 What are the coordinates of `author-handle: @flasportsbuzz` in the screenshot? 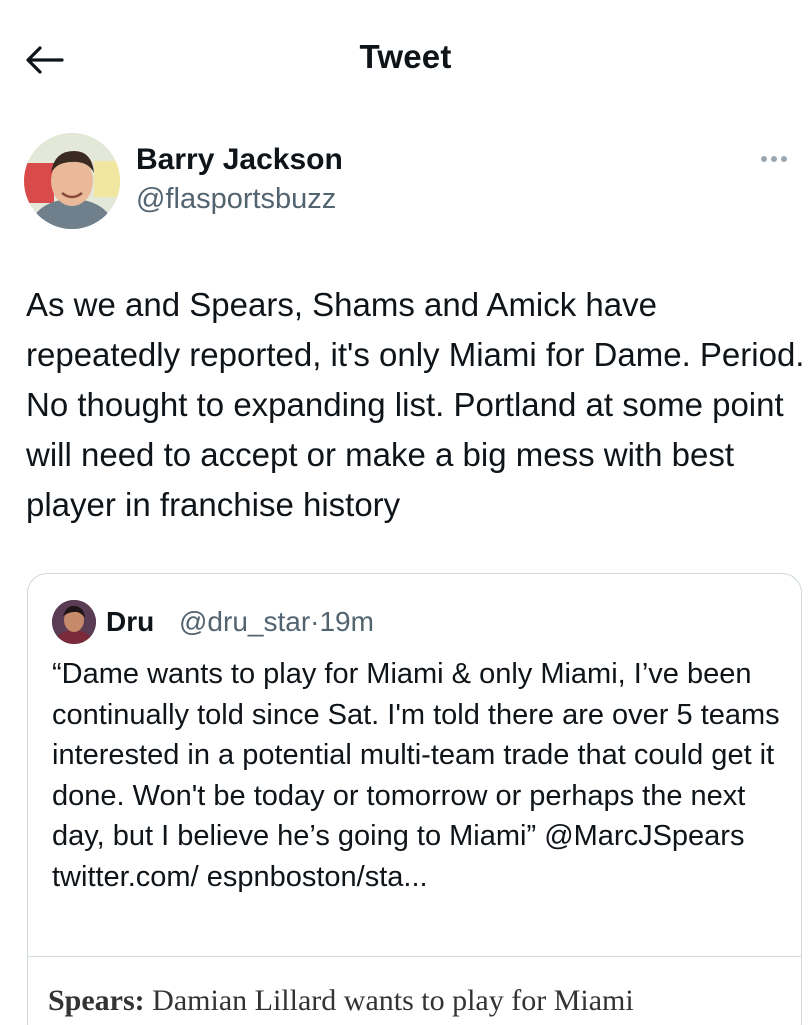 It's located at (236, 199).